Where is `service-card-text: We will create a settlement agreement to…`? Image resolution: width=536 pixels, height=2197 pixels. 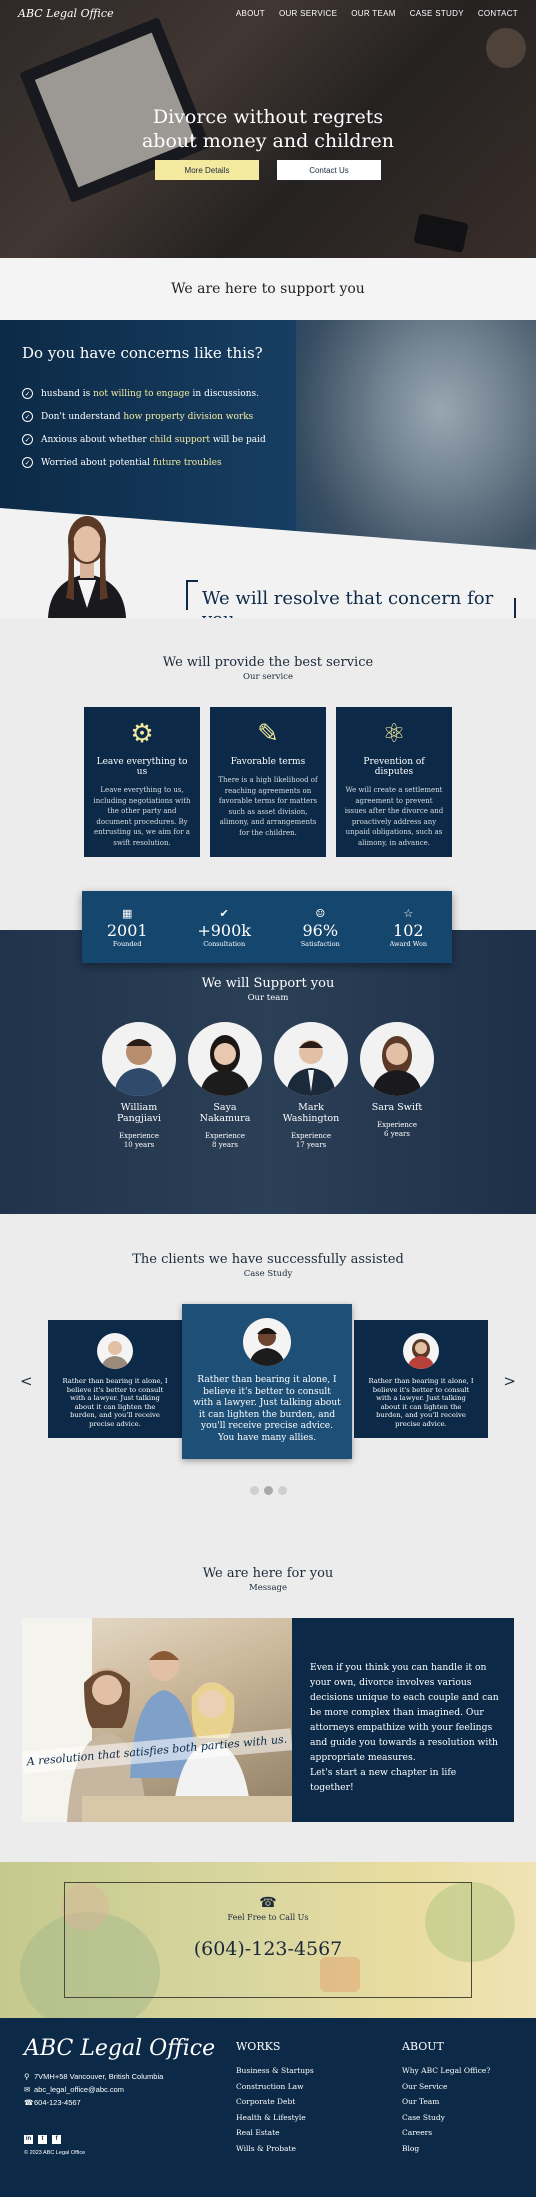
service-card-text: We will create a settlement agreement to… is located at coordinates (394, 816).